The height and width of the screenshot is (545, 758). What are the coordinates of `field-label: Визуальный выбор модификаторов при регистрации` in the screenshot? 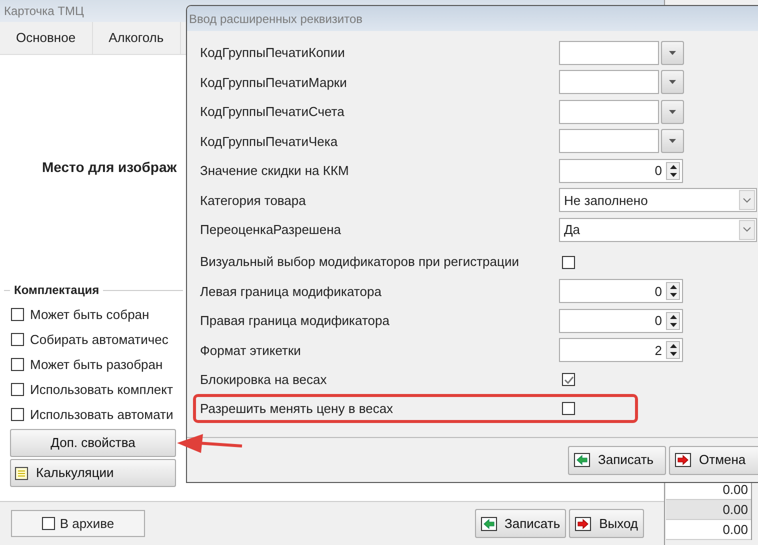 It's located at (360, 262).